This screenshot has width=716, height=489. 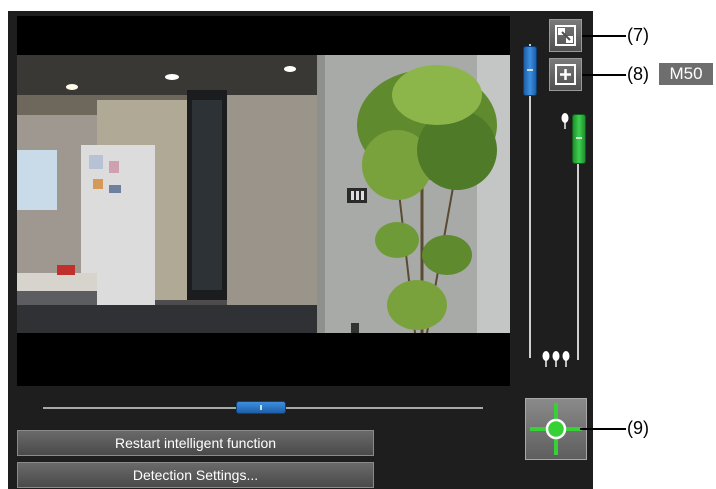 I want to click on center-target-icon, so click(x=556, y=429).